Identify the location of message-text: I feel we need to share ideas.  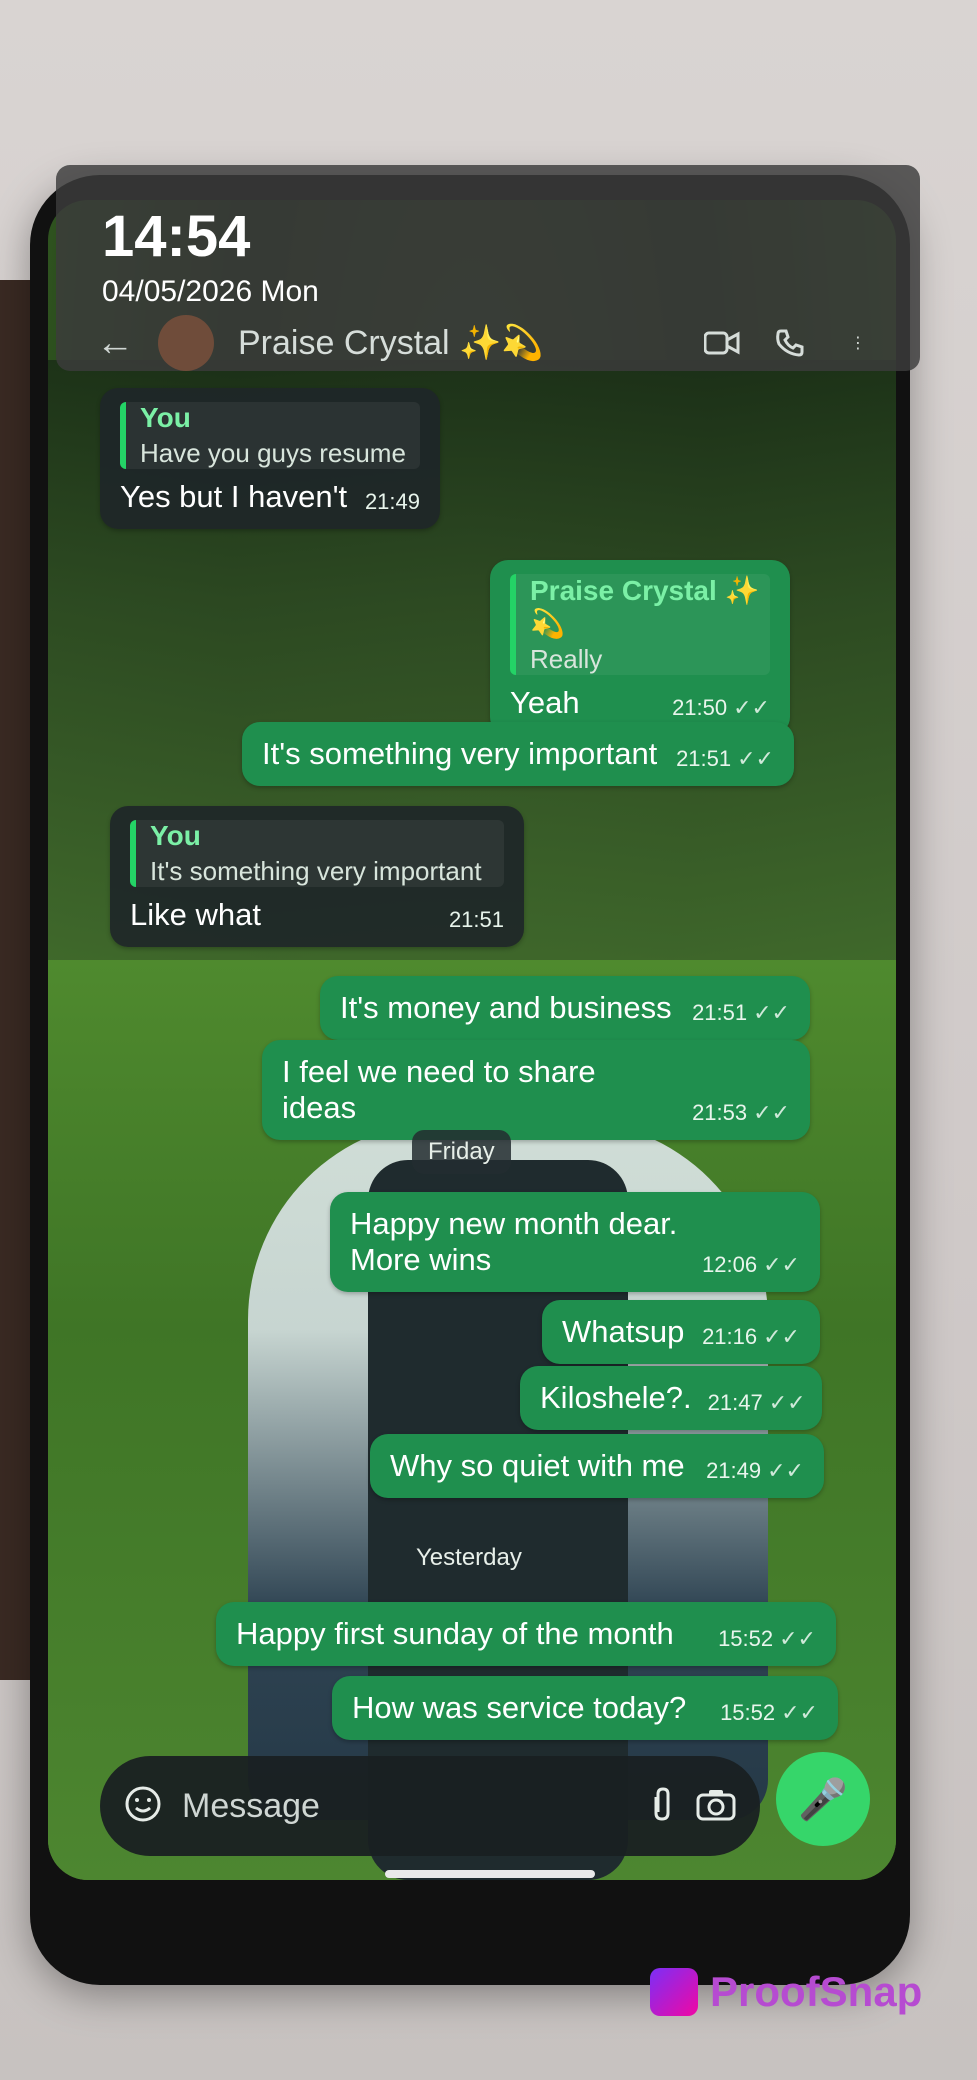
(439, 1089).